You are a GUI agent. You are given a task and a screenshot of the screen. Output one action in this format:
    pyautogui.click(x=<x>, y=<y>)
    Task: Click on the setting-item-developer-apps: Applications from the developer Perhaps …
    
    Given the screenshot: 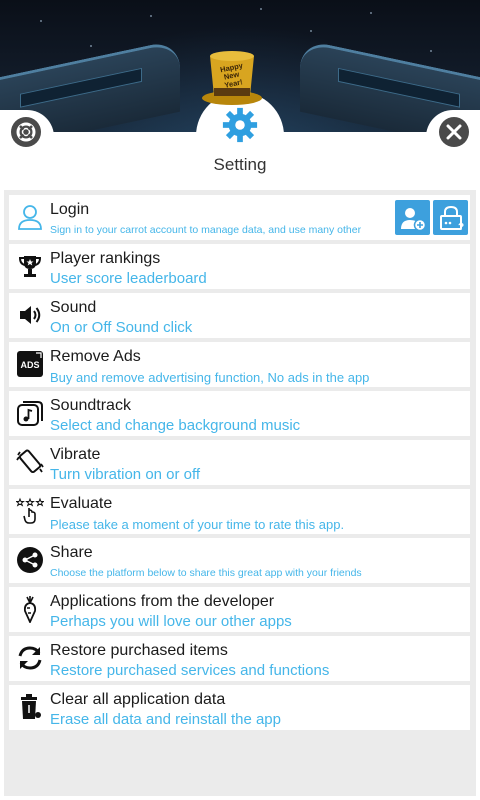 What is the action you would take?
    pyautogui.click(x=239, y=609)
    